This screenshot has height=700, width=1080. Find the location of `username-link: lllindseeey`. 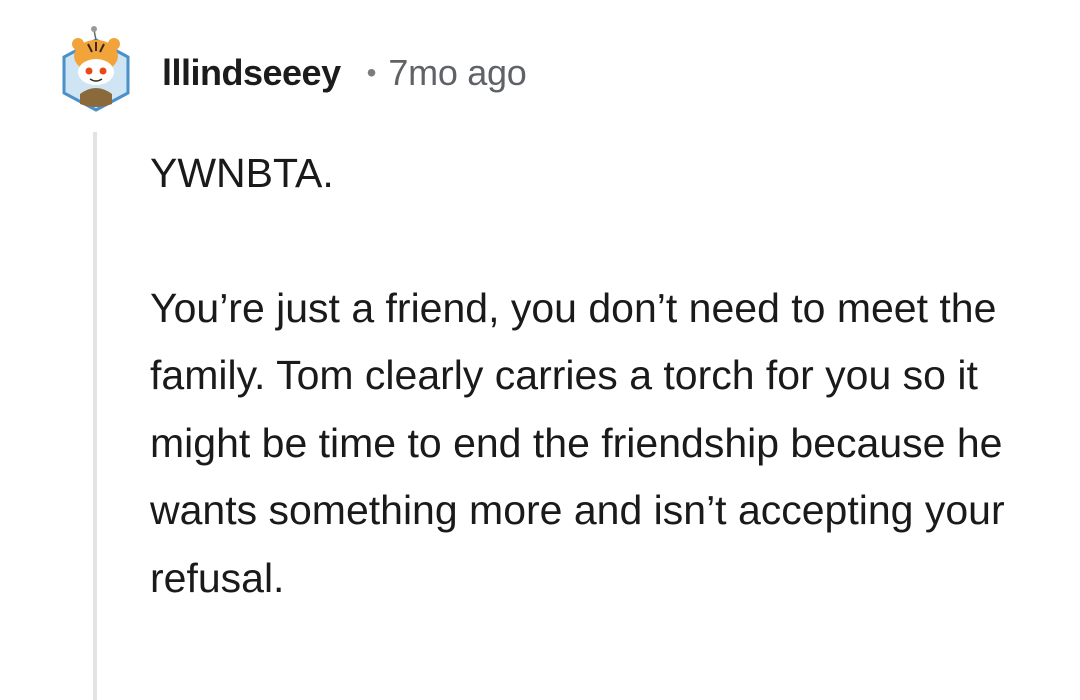

username-link: lllindseeey is located at coordinates (251, 73).